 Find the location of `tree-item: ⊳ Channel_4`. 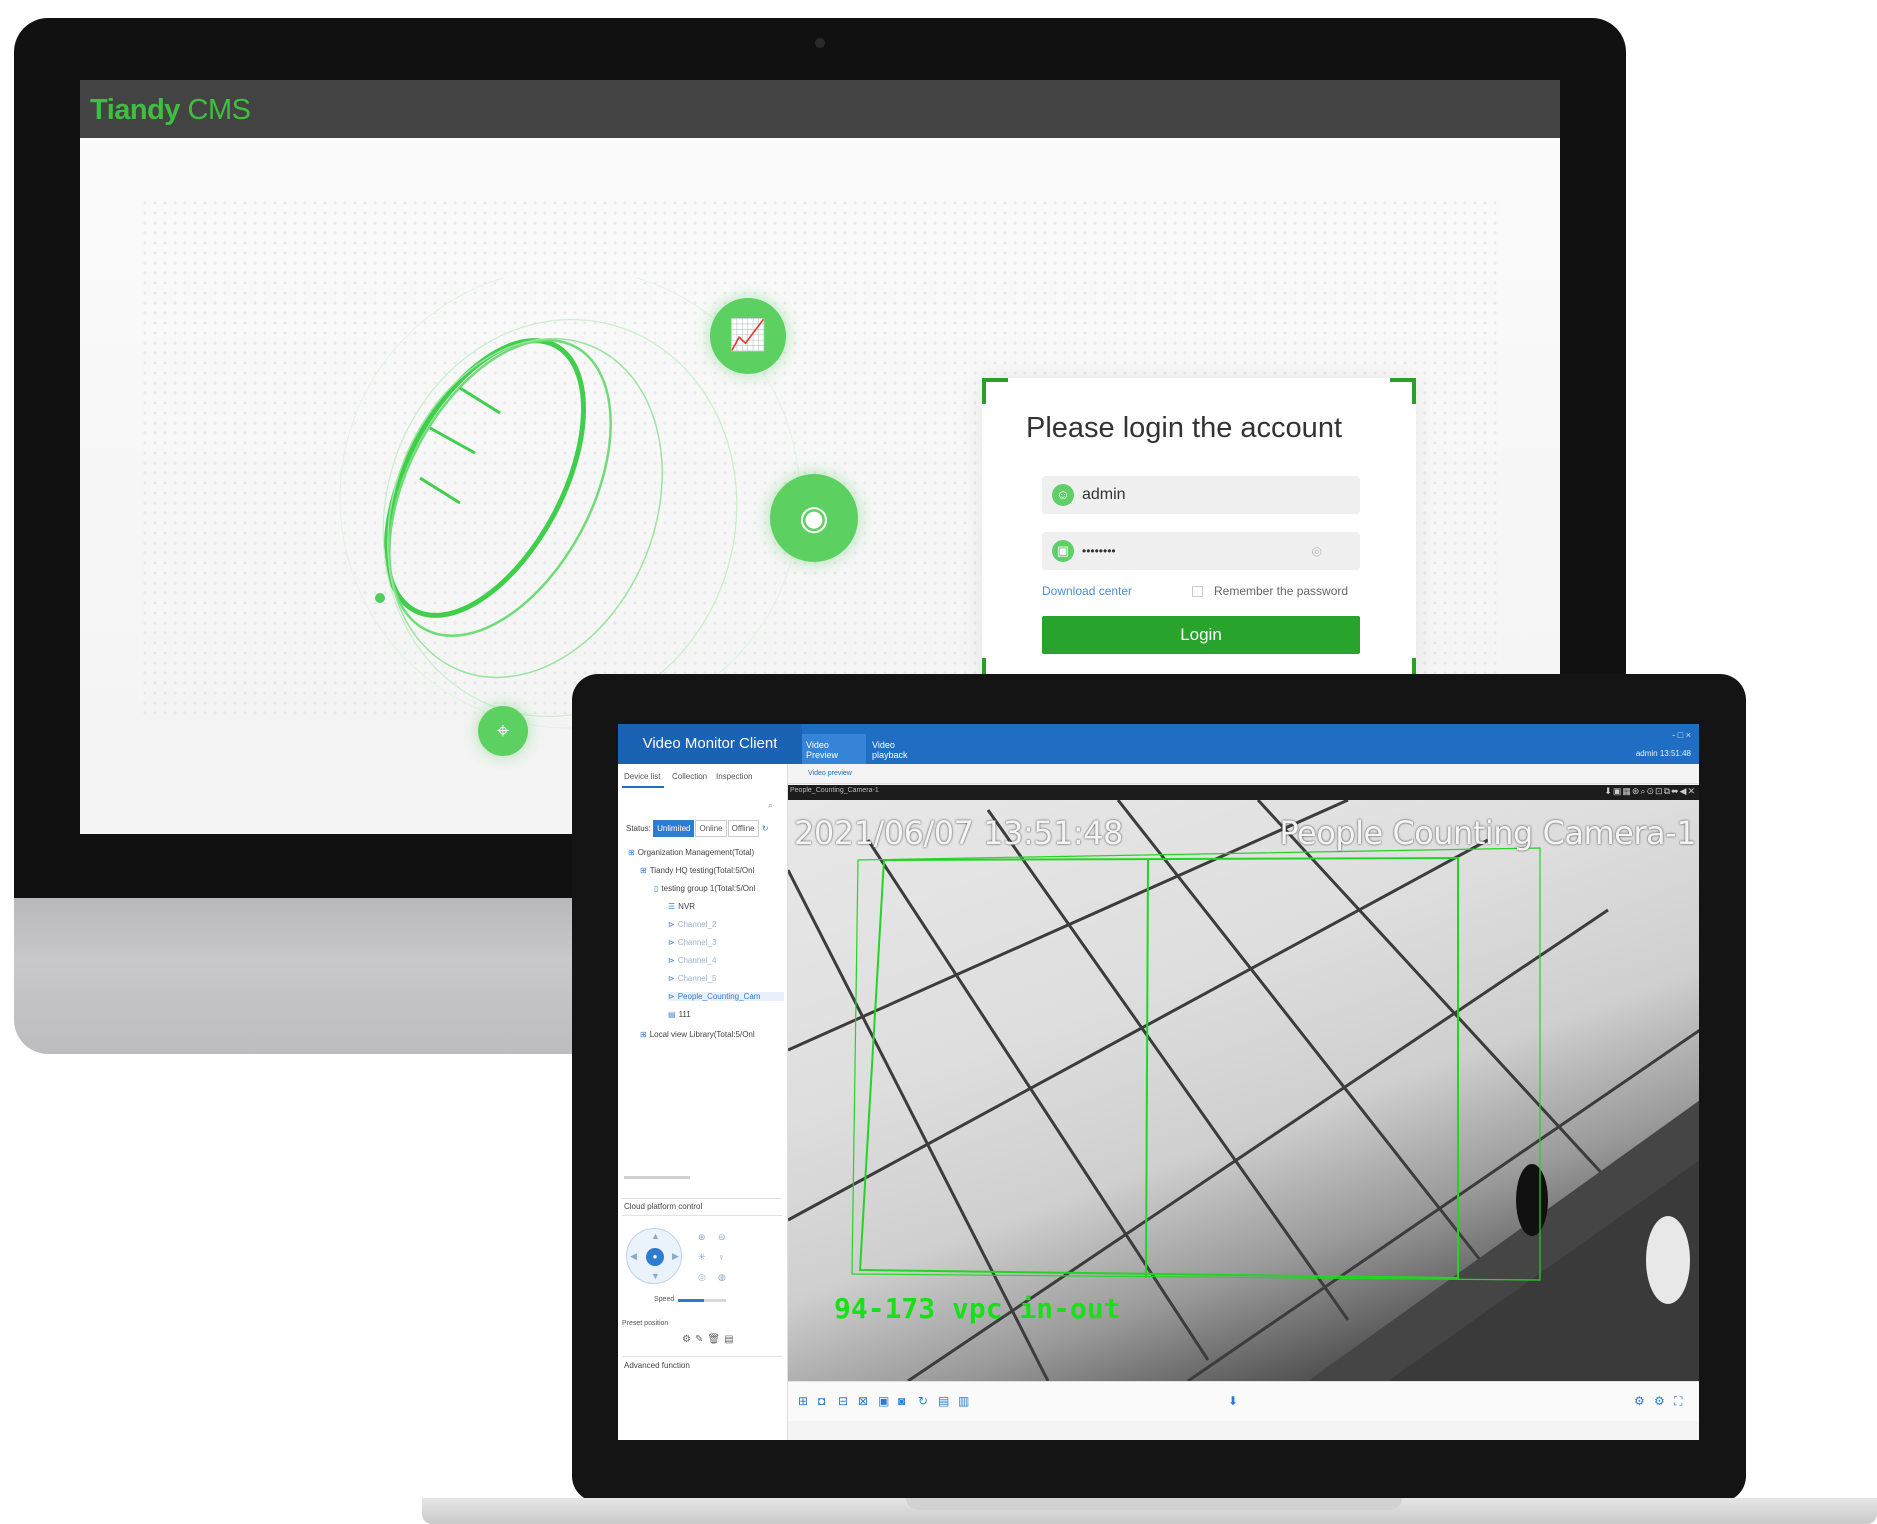

tree-item: ⊳ Channel_4 is located at coordinates (726, 960).